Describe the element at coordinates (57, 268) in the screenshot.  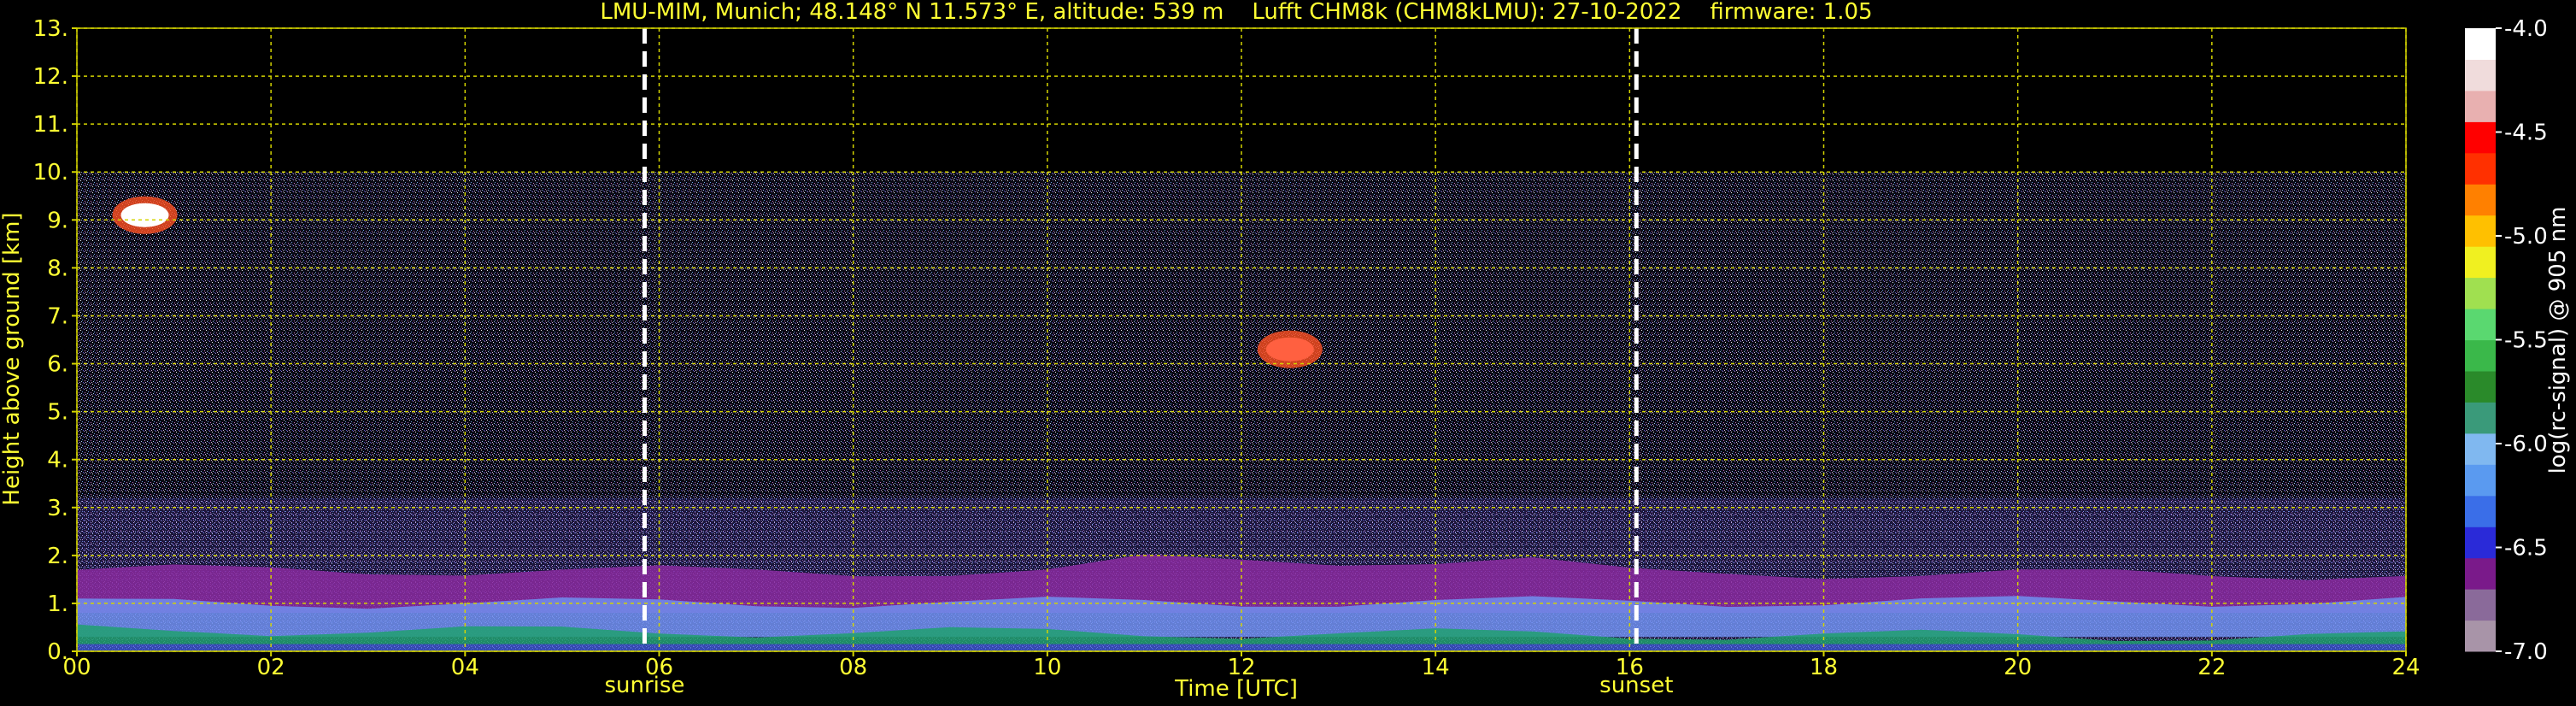
I see `y-tick-label: 8.` at that location.